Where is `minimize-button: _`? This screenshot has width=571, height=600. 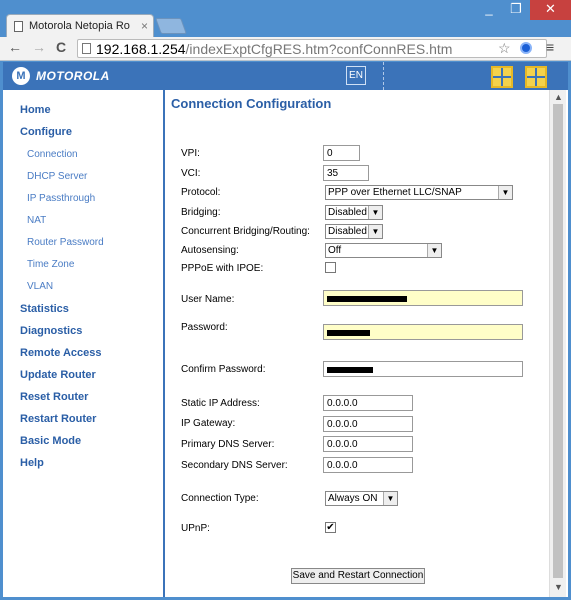 minimize-button: _ is located at coordinates (489, 10).